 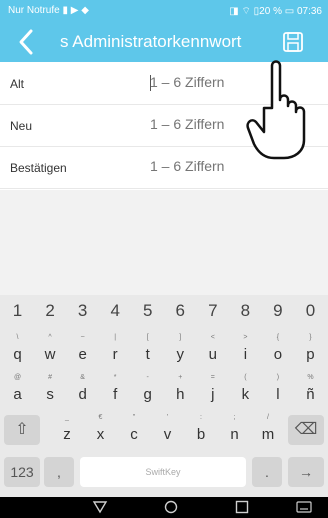 What do you see at coordinates (276, 110) in the screenshot?
I see `tap-hand-icon` at bounding box center [276, 110].